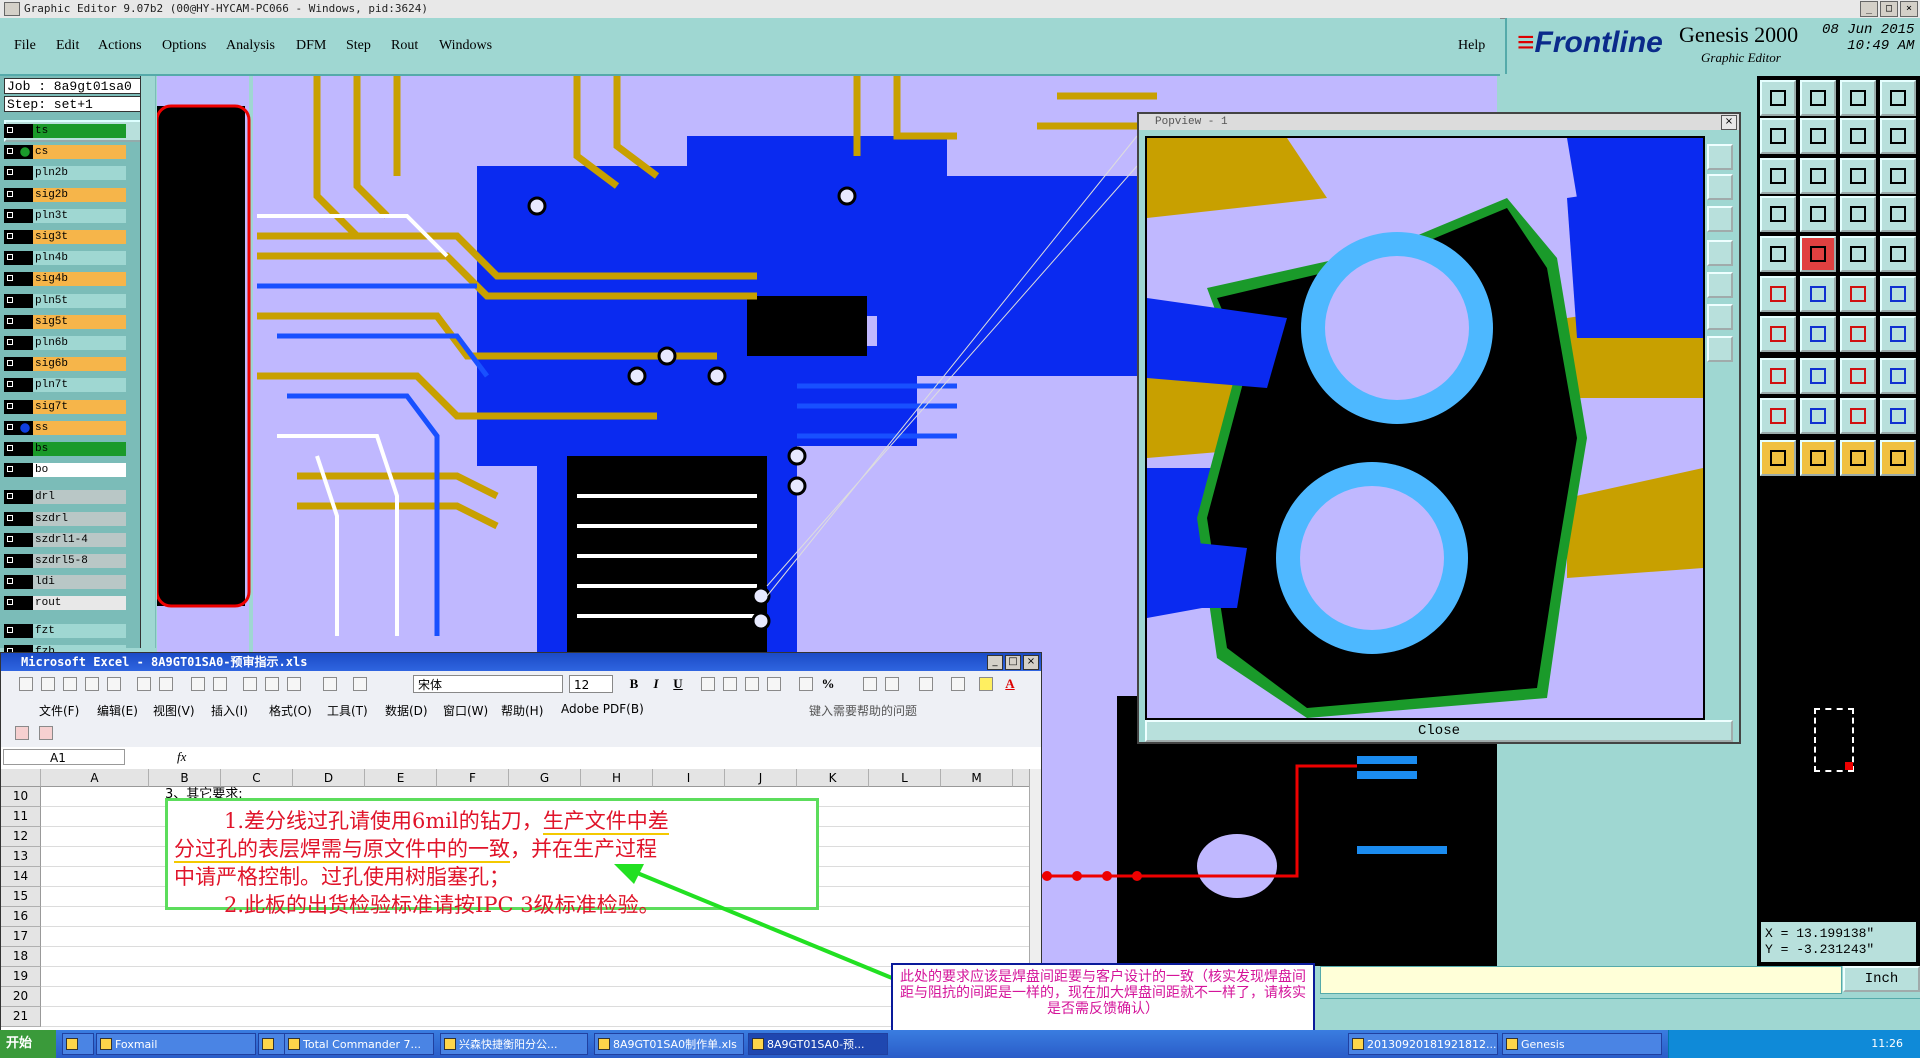 Image resolution: width=1920 pixels, height=1058 pixels. What do you see at coordinates (21, 957) in the screenshot?
I see `row-header: 18` at bounding box center [21, 957].